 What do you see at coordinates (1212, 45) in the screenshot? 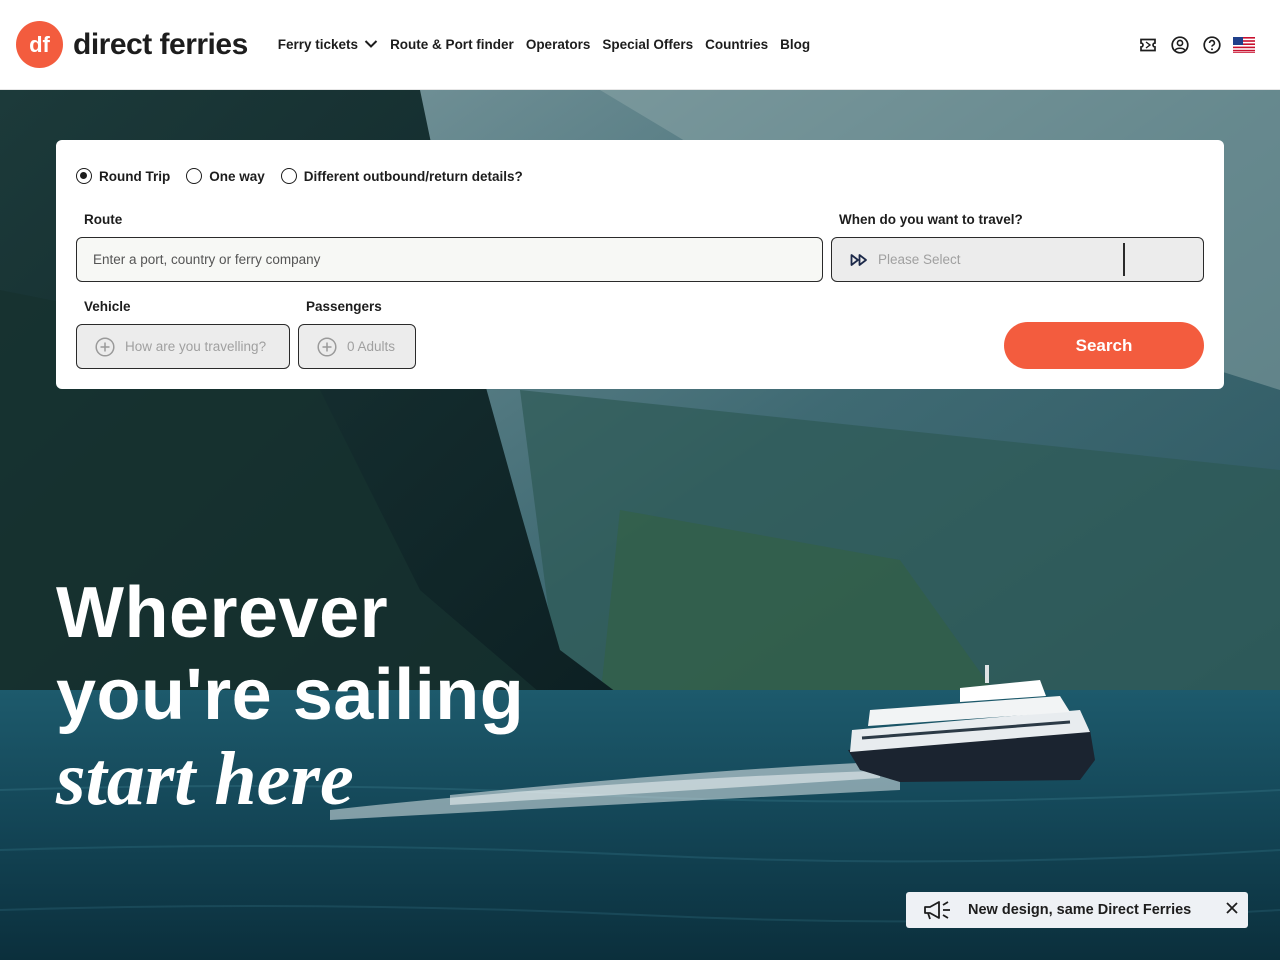
I see `help-icon` at bounding box center [1212, 45].